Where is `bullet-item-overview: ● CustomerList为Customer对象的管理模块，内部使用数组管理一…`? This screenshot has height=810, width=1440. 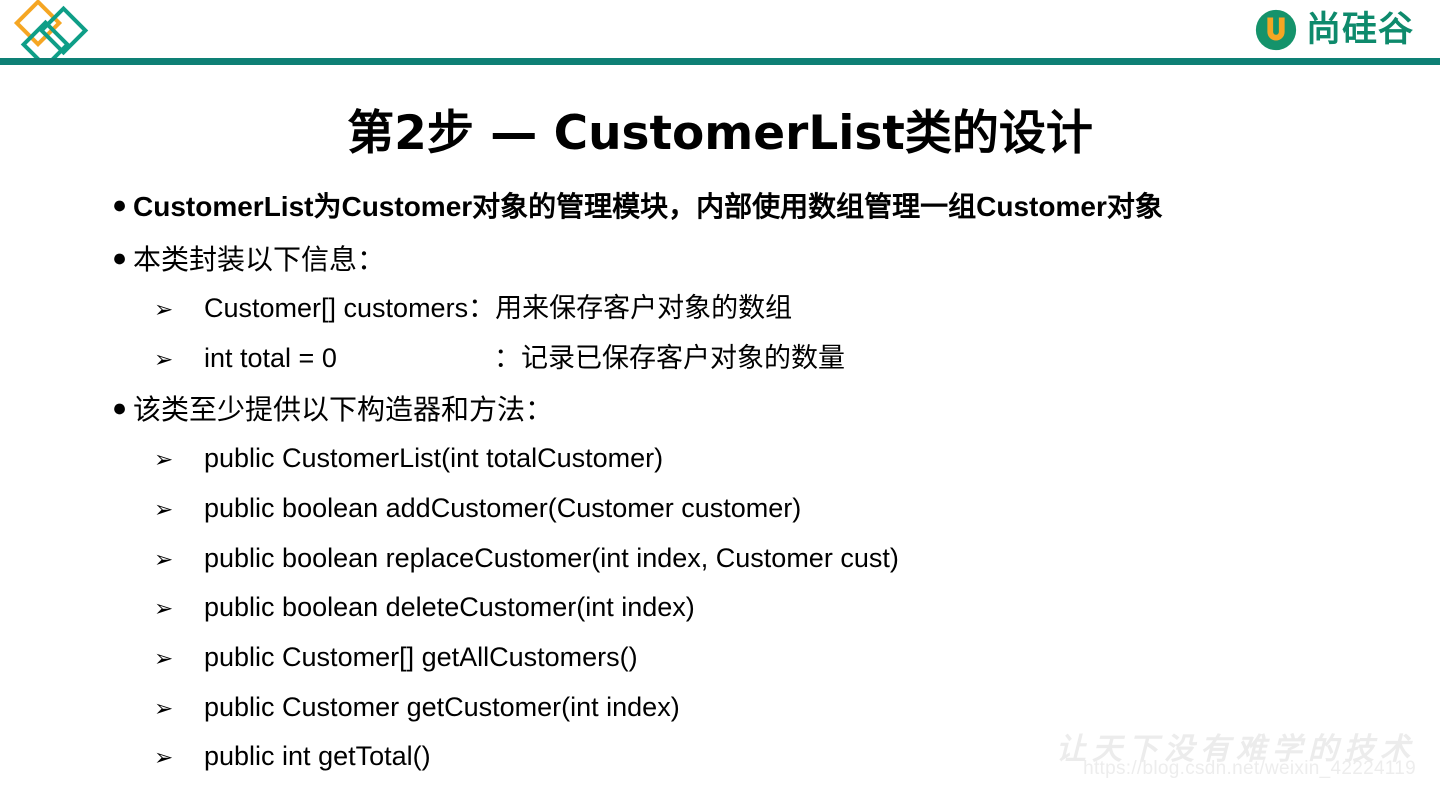
bullet-item-overview: ● CustomerList为Customer对象的管理模块，内部使用数组管理一… is located at coordinates (742, 207).